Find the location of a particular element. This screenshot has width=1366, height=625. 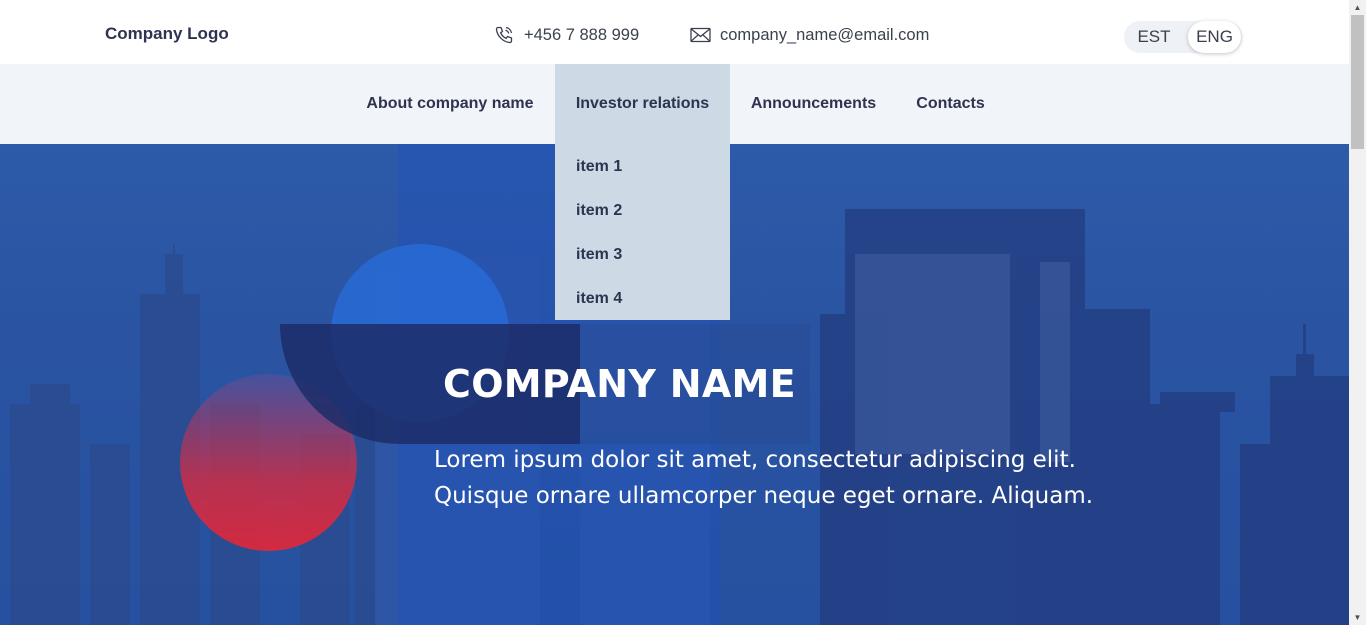

scroll-down-icon: ▼ is located at coordinates (1357, 617).